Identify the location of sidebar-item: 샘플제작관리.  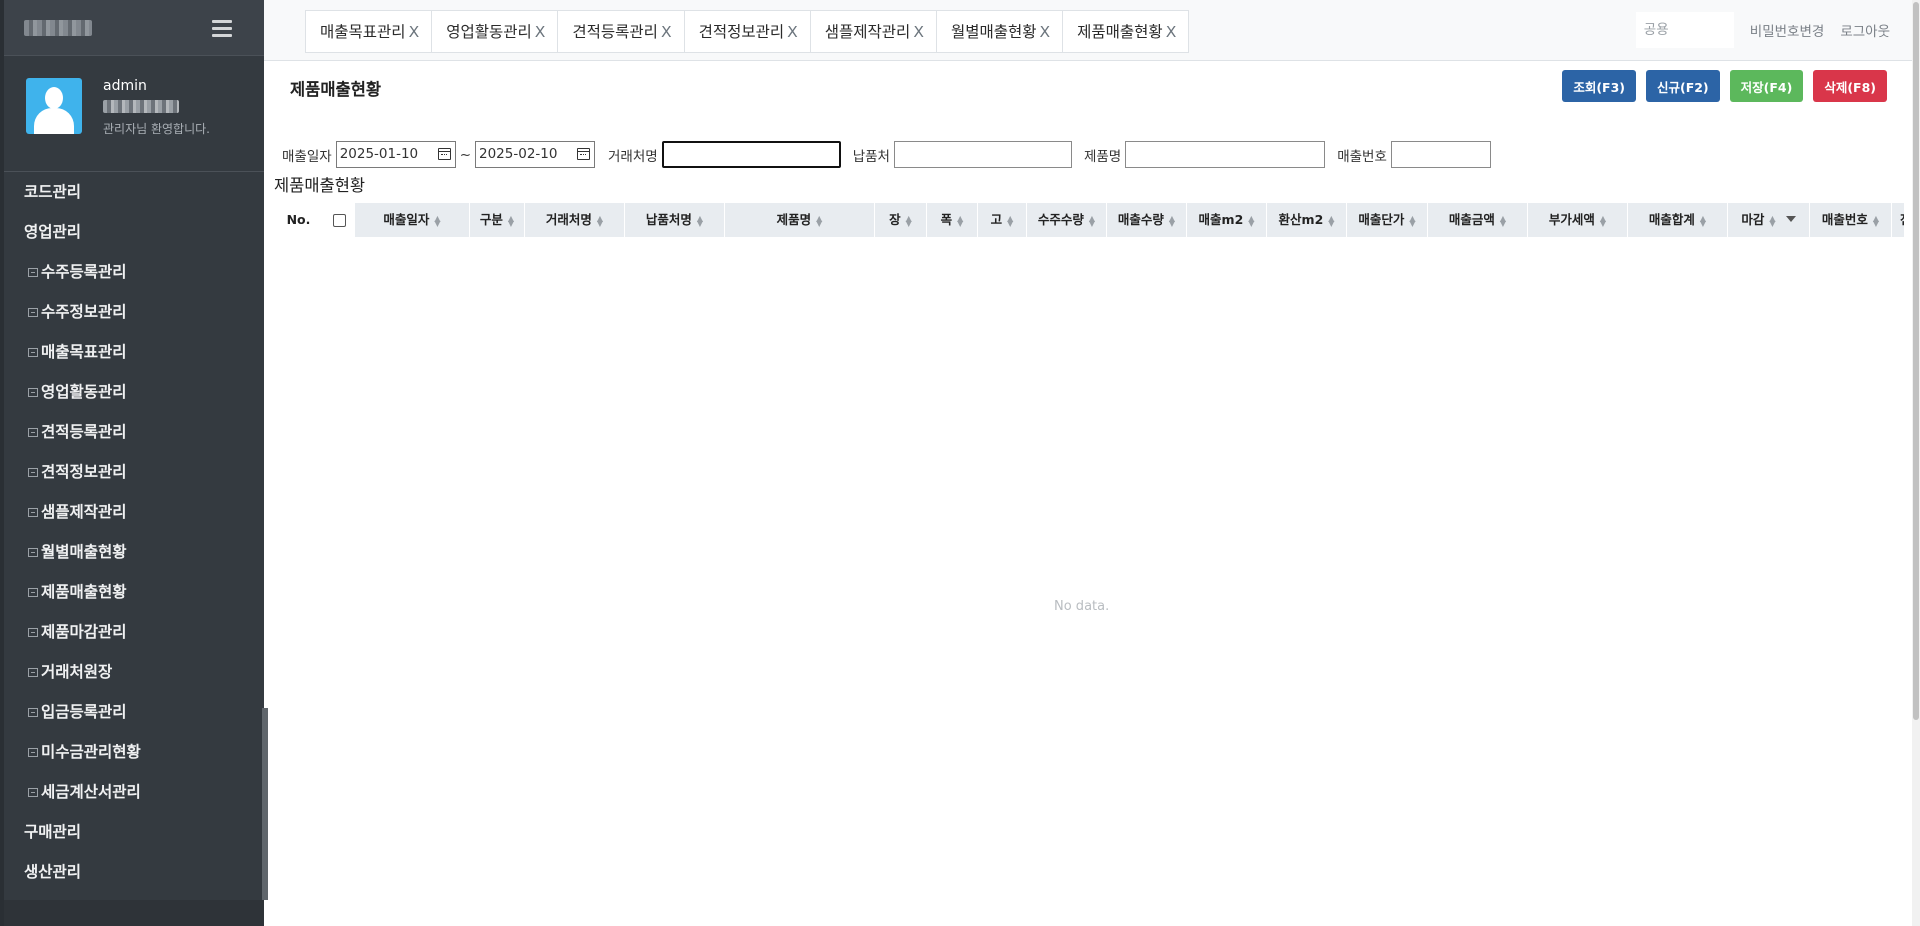
(134, 512).